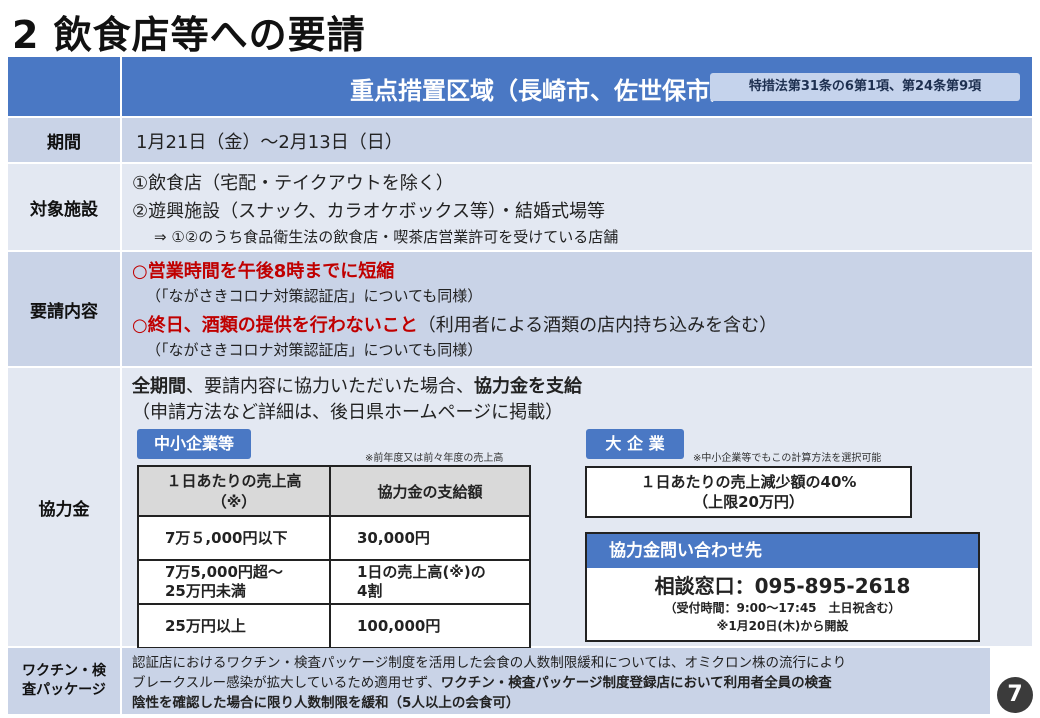 The height and width of the screenshot is (718, 1040). I want to click on large-company-note: ※中小企業等でもこの計算方法を選択可能, so click(787, 458).